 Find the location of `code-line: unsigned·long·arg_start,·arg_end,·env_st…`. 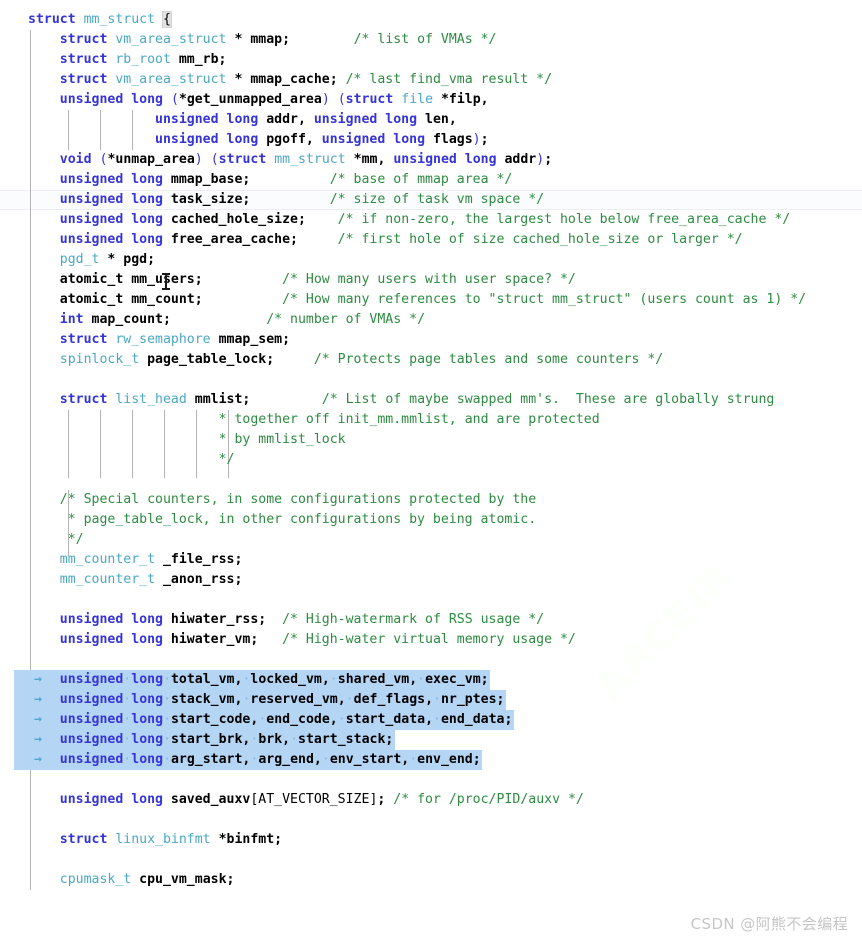

code-line: unsigned·long·arg_start,·arg_end,·env_st… is located at coordinates (254, 760).